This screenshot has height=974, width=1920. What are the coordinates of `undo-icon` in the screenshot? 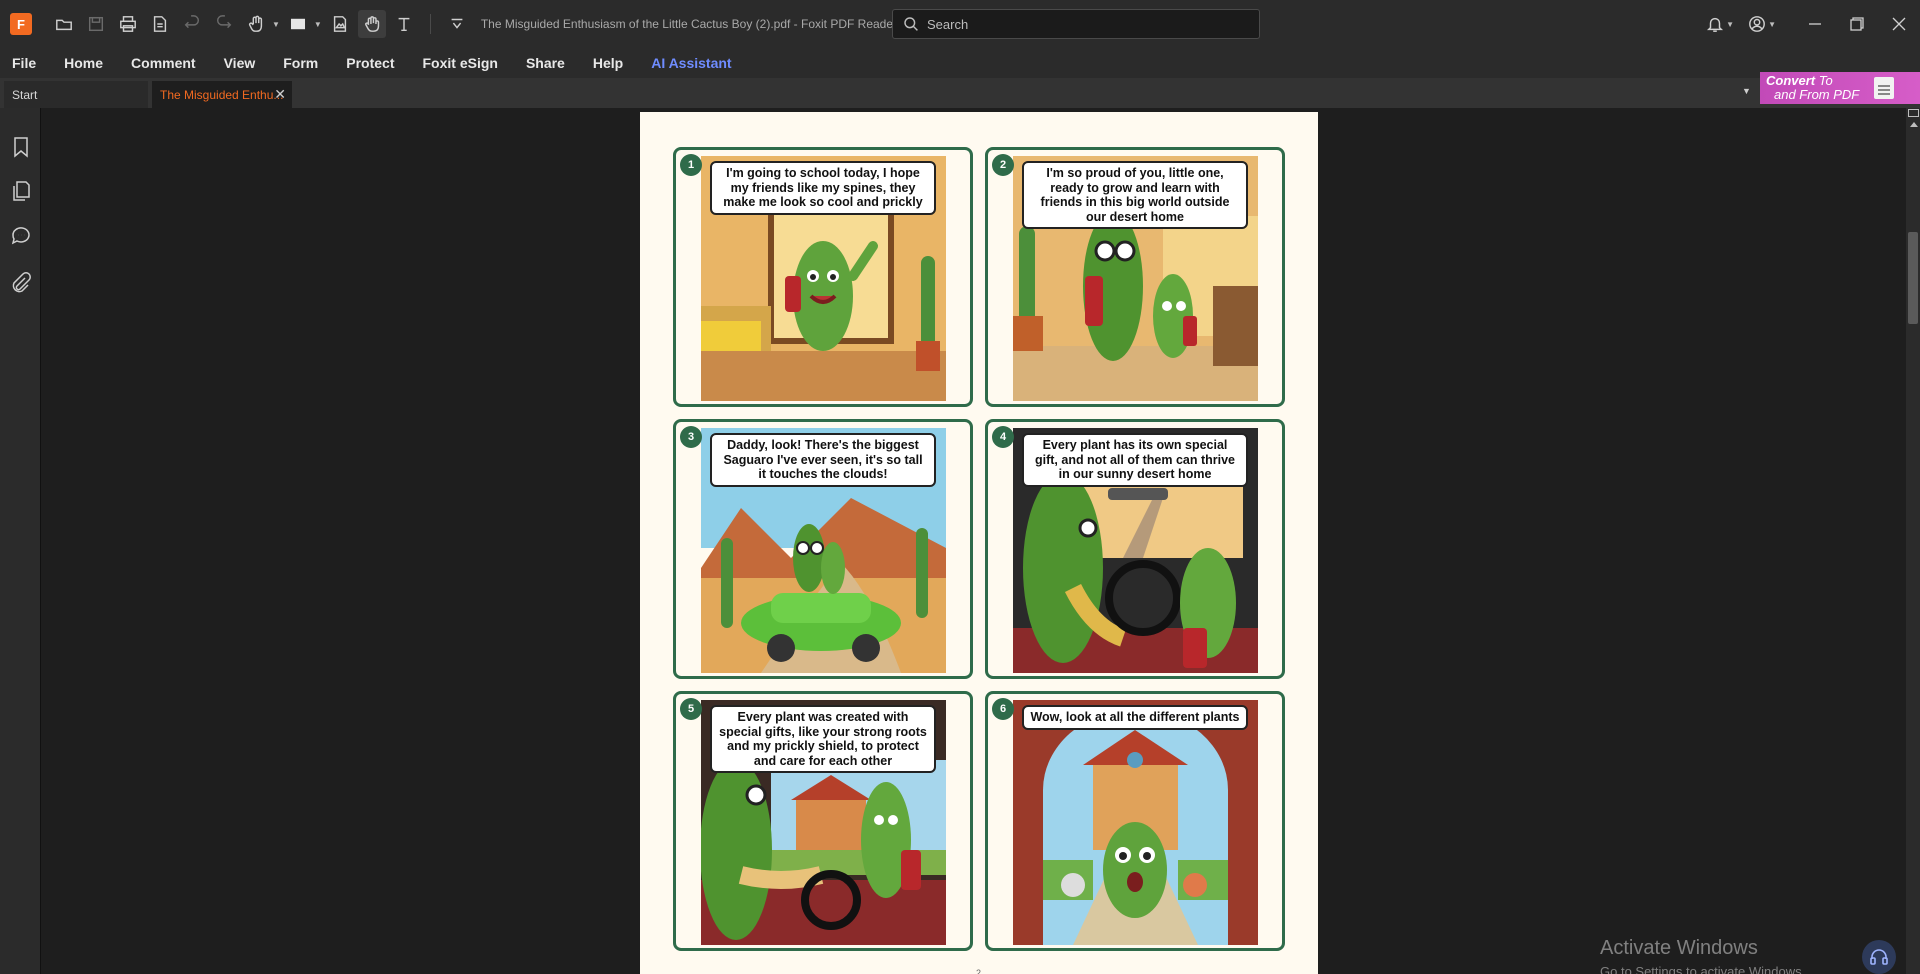 It's located at (192, 24).